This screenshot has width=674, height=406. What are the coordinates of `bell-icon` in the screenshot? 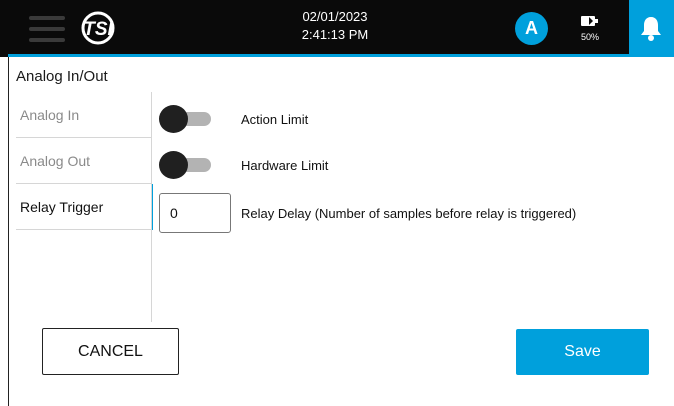 It's located at (651, 29).